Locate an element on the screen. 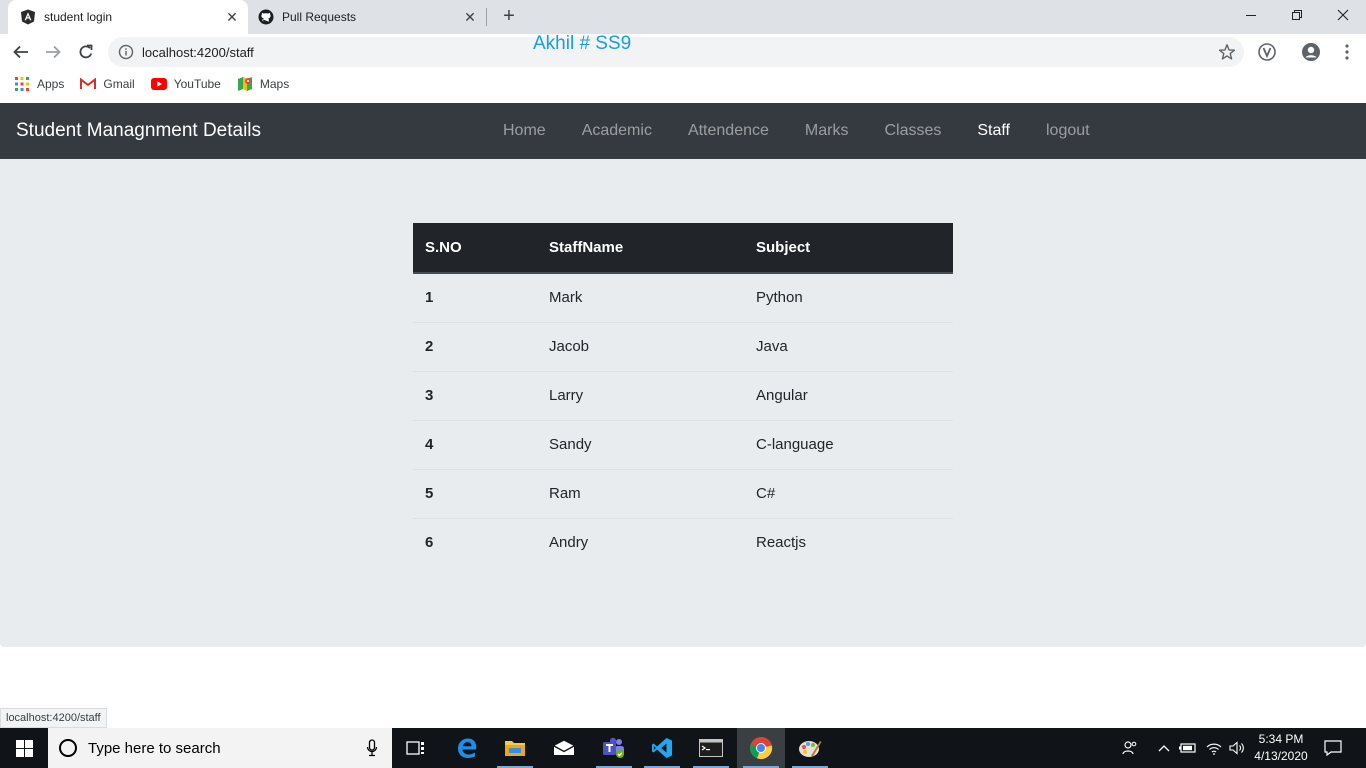  taskbar-app-paint is located at coordinates (810, 748).